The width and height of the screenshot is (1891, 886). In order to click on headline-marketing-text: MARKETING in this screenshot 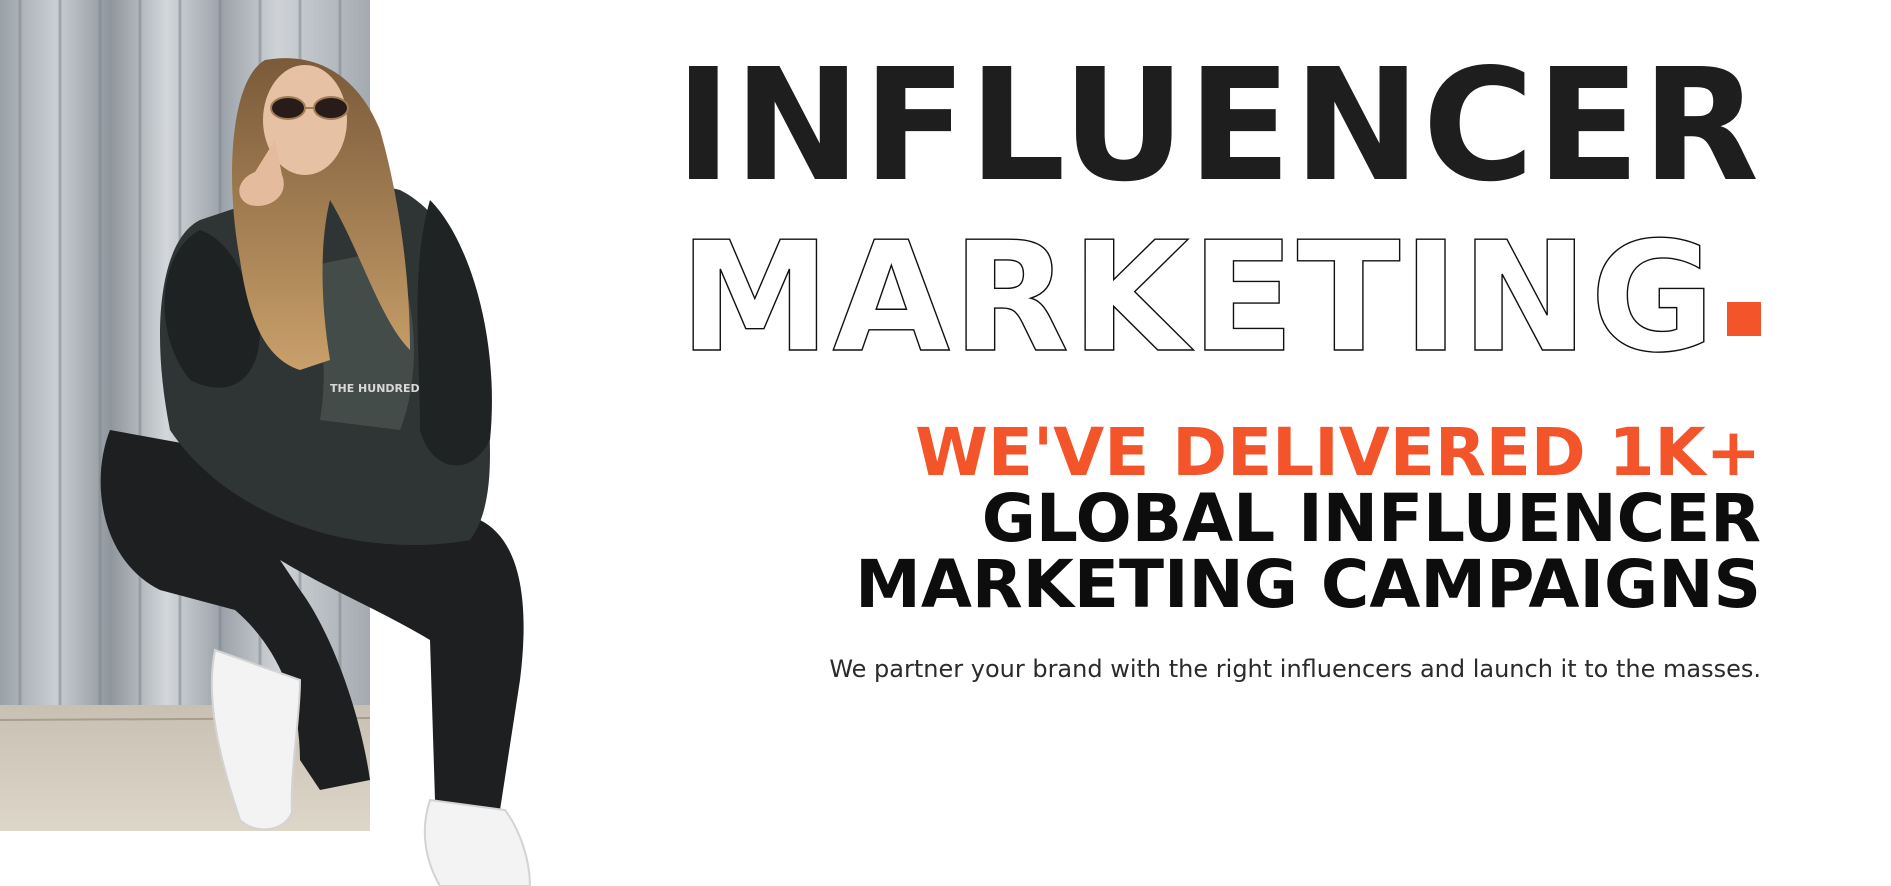, I will do `click(1198, 297)`.